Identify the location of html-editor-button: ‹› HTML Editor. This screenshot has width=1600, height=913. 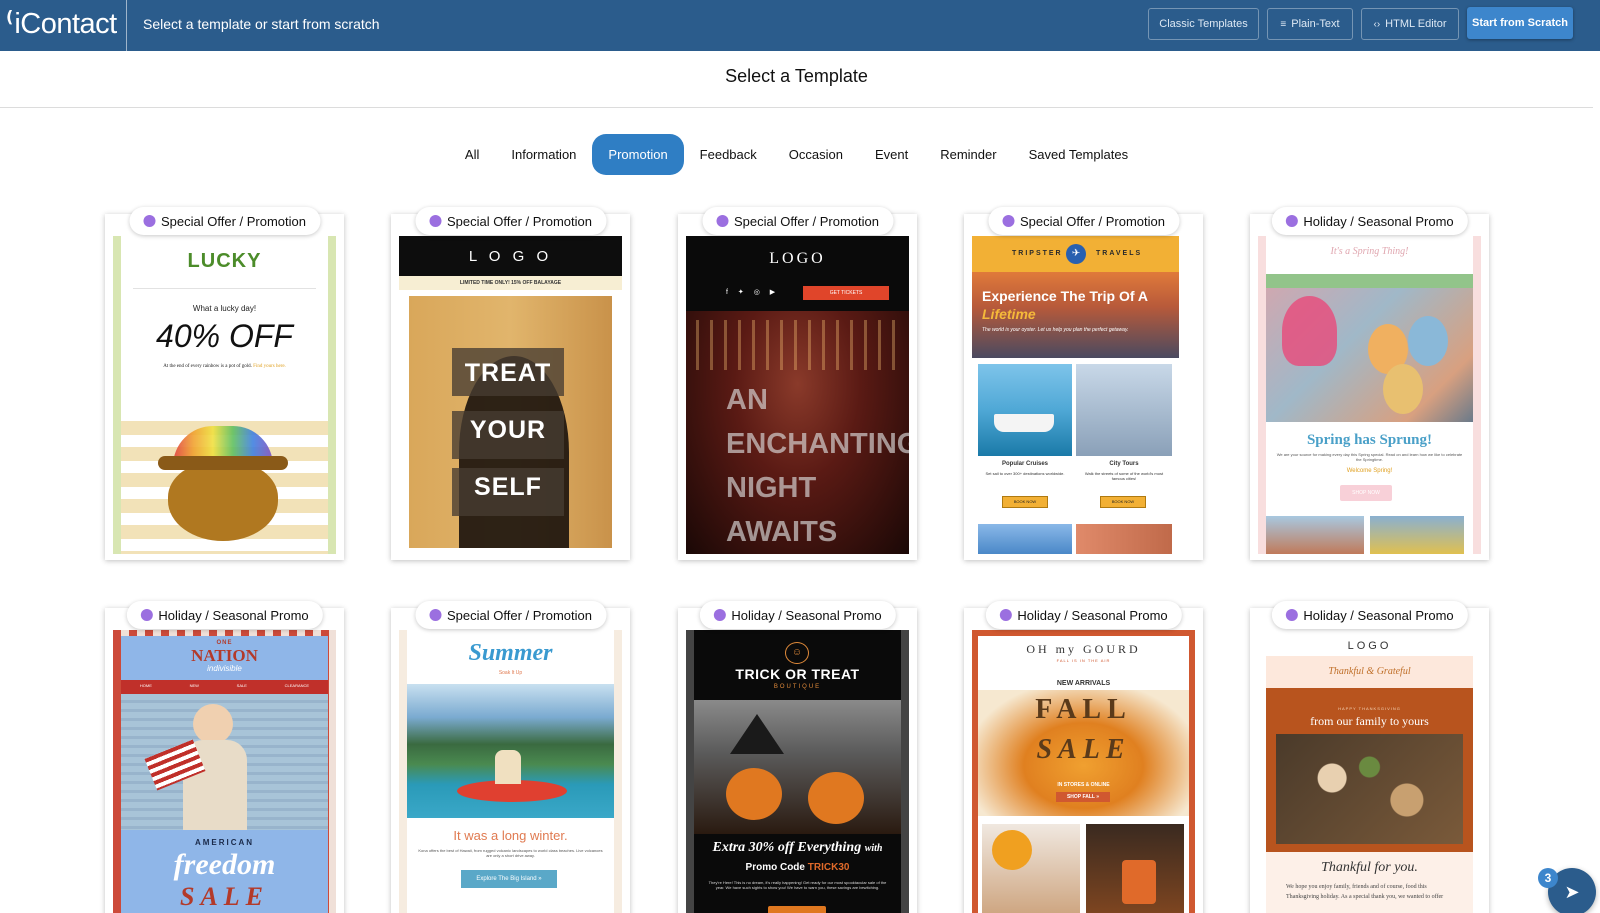
(1410, 24).